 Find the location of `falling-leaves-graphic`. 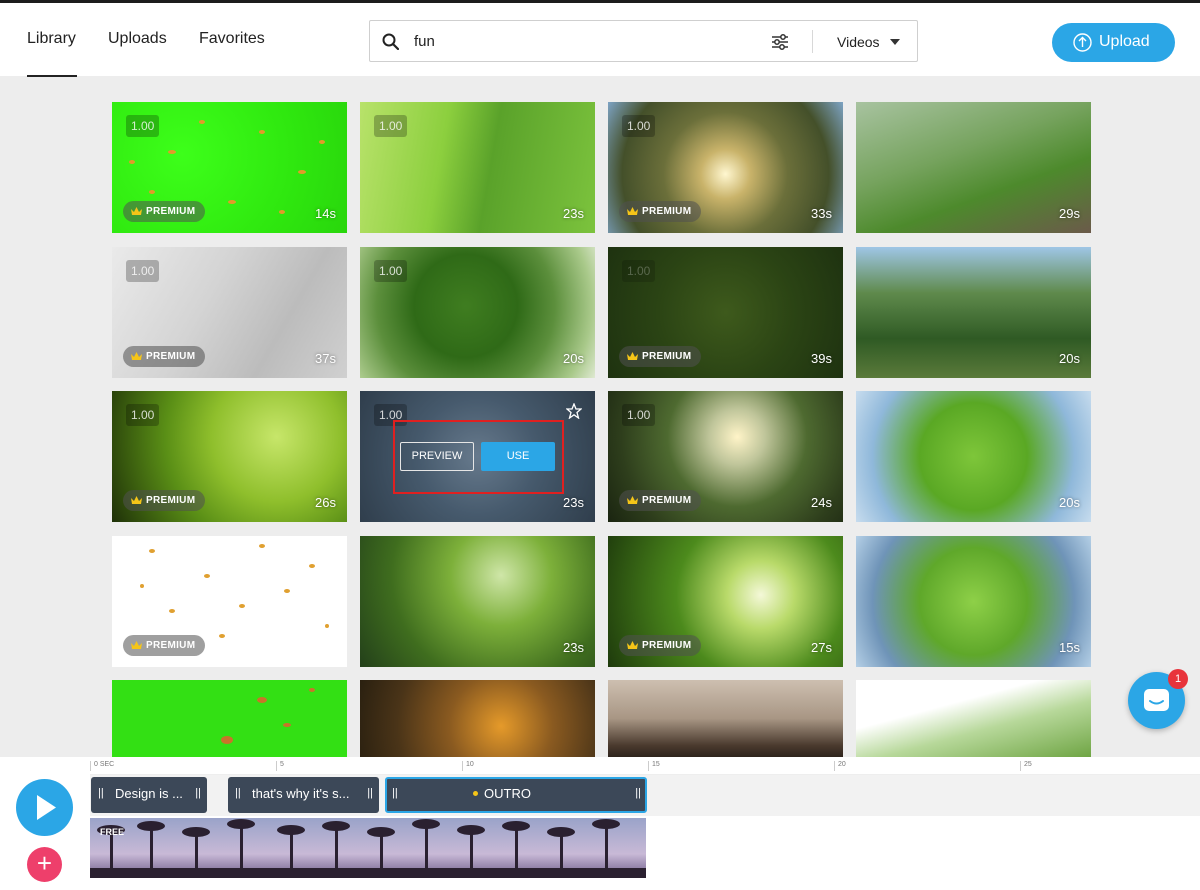

falling-leaves-graphic is located at coordinates (268, 716).